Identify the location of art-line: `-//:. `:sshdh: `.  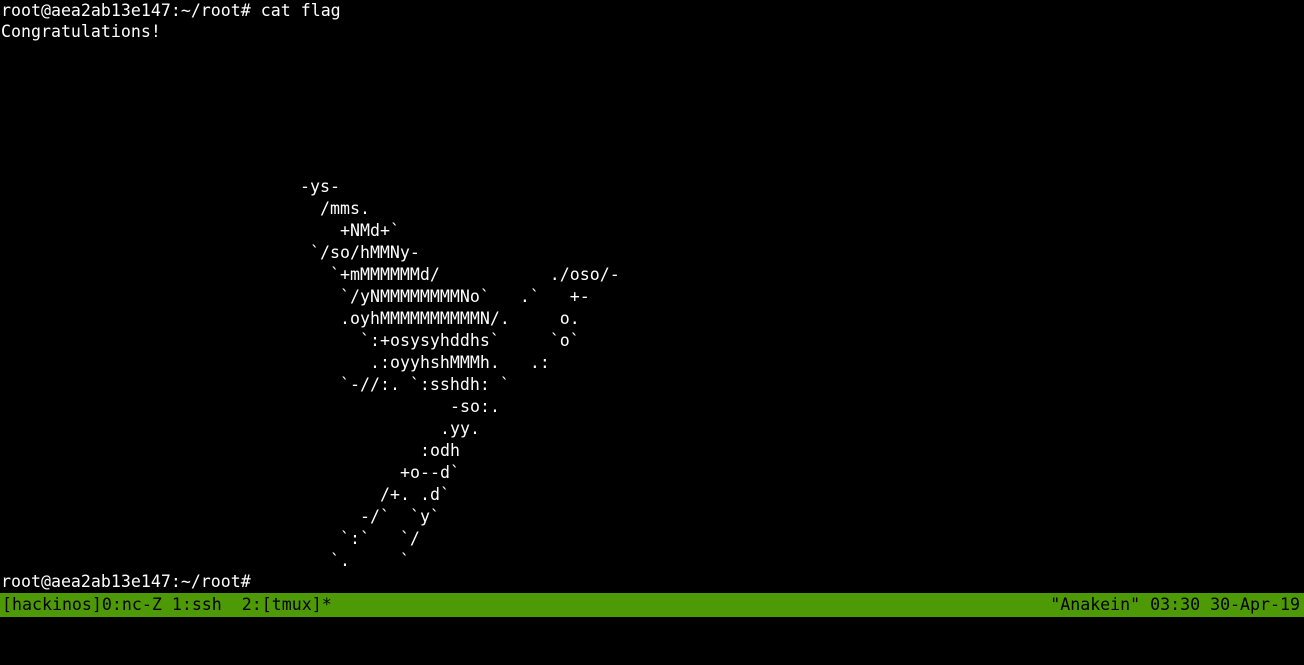
(425, 384).